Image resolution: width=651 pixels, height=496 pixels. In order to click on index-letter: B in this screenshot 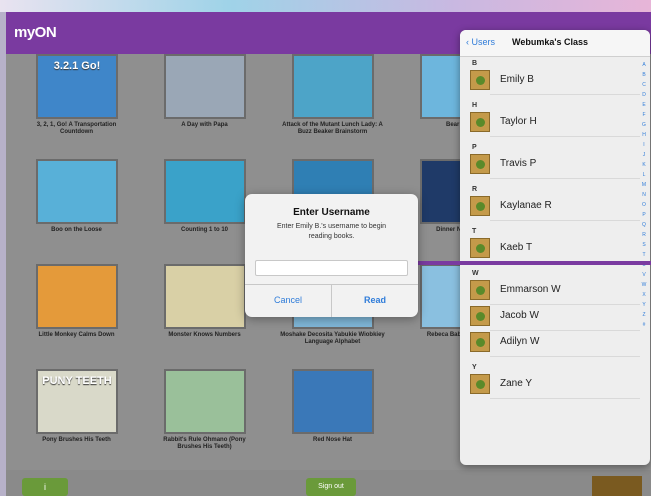, I will do `click(644, 75)`.